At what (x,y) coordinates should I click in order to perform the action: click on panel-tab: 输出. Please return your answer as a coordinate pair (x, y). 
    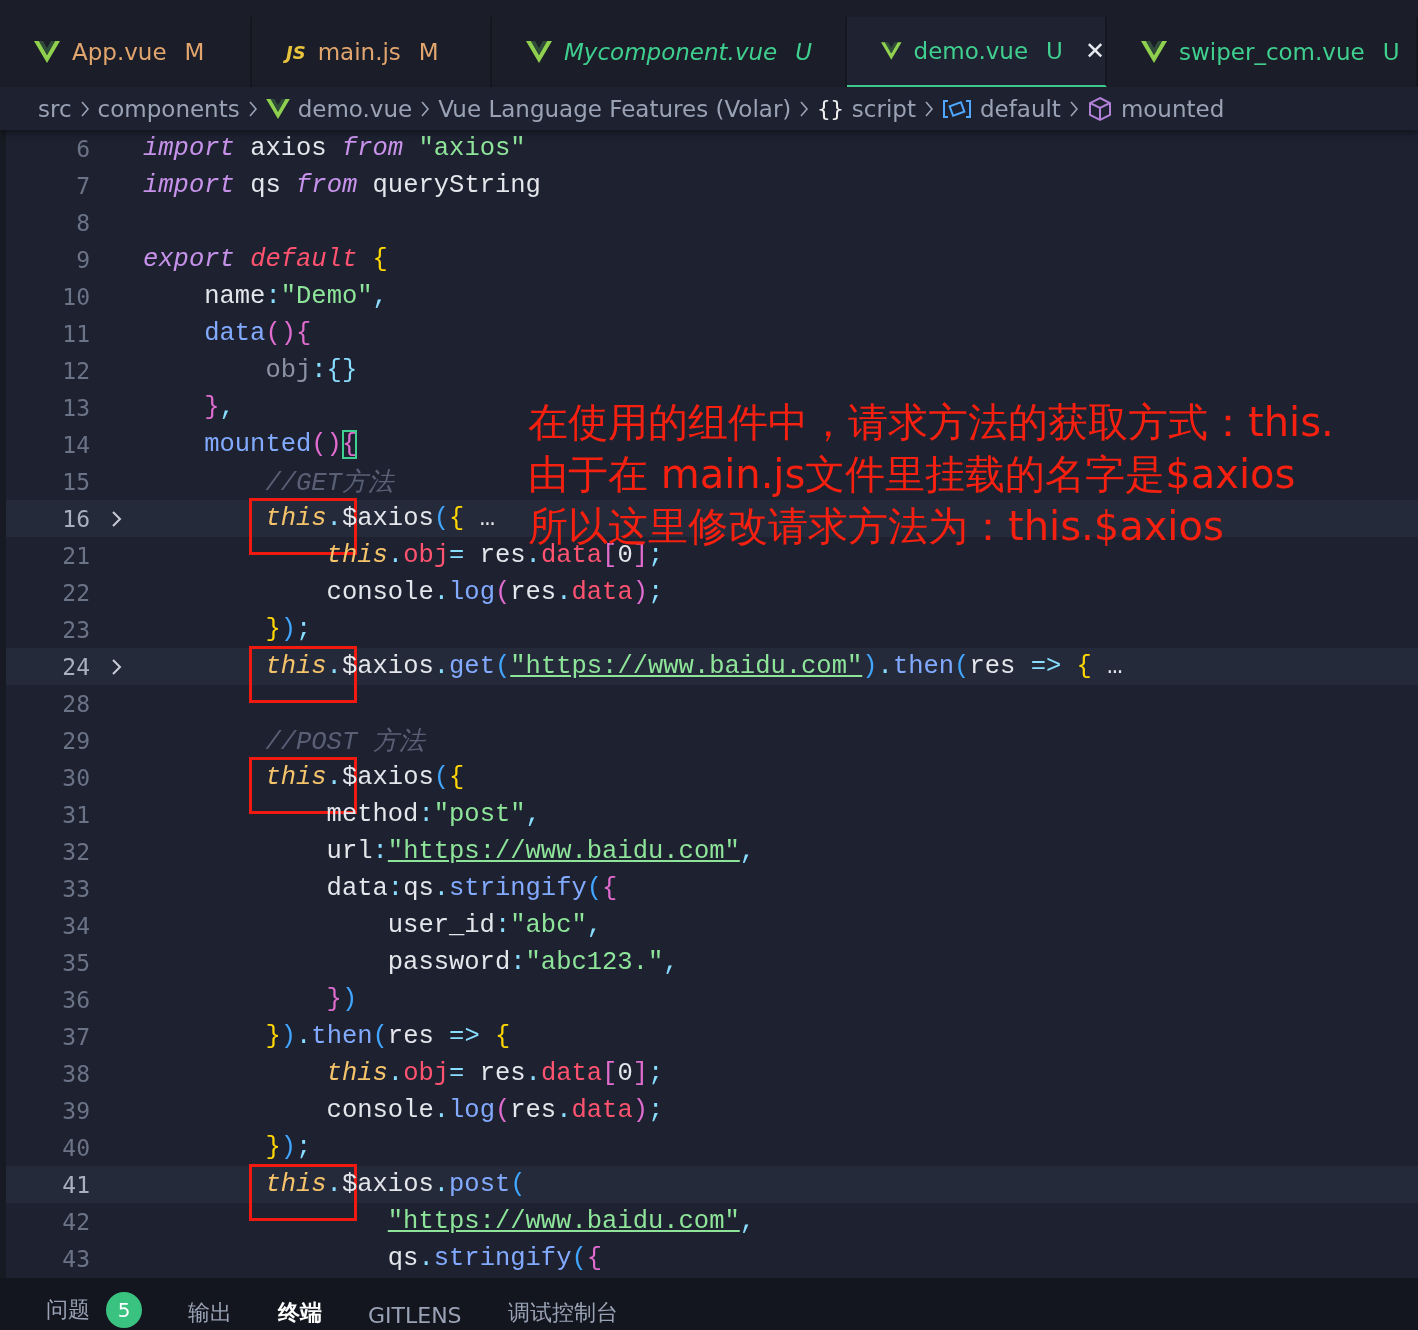
    Looking at the image, I should click on (210, 1313).